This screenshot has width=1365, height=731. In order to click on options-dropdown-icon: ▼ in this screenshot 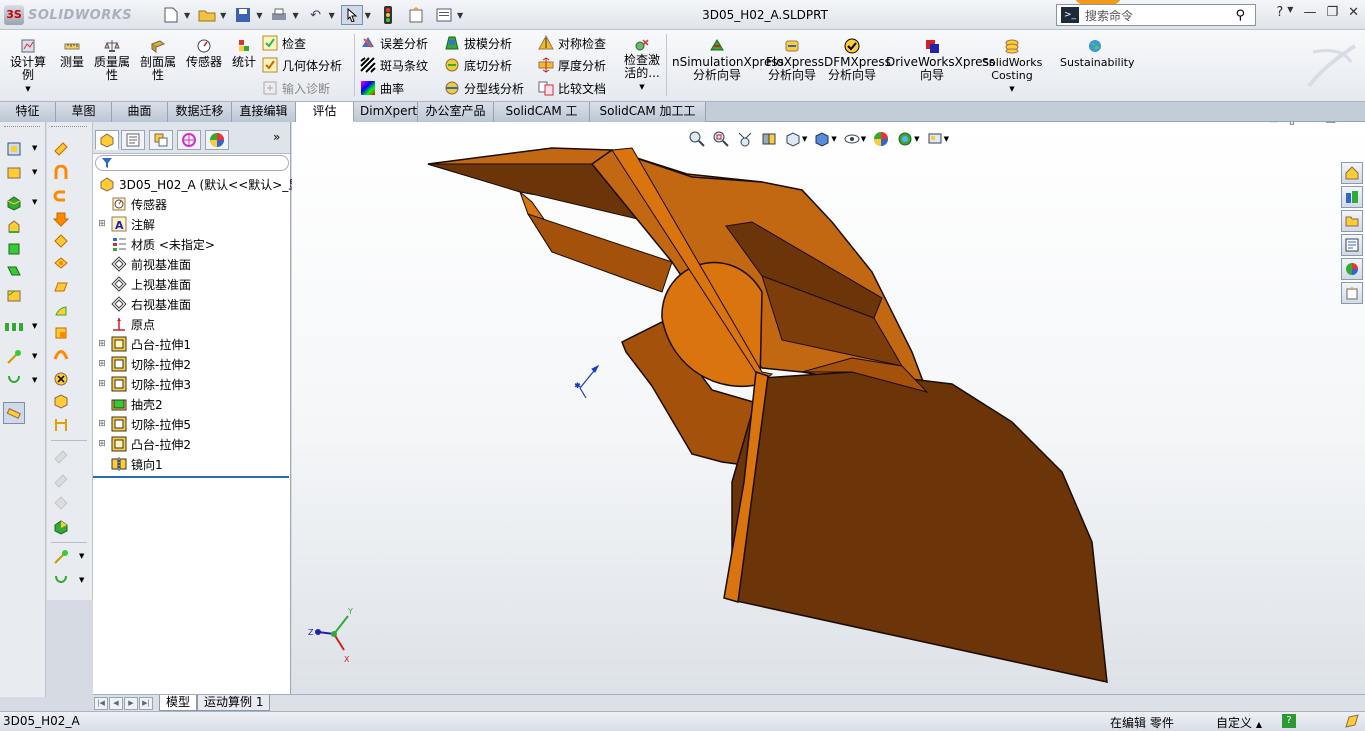, I will do `click(460, 15)`.